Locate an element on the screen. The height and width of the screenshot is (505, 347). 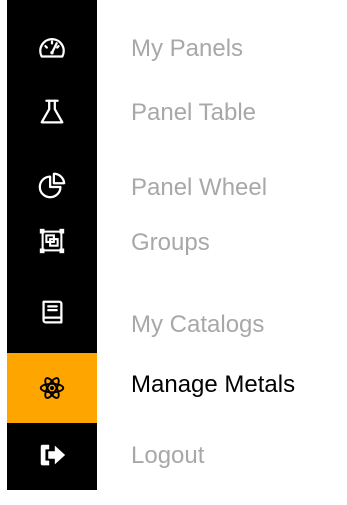
menu-item-my-panels: My Panels is located at coordinates (173, 48).